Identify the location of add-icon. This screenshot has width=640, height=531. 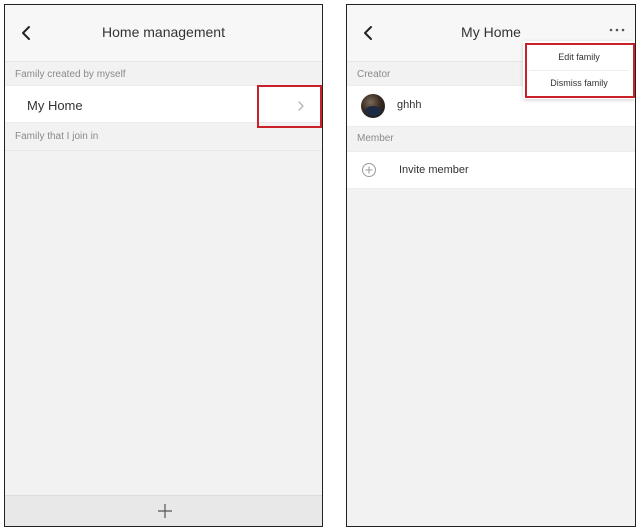
(165, 511).